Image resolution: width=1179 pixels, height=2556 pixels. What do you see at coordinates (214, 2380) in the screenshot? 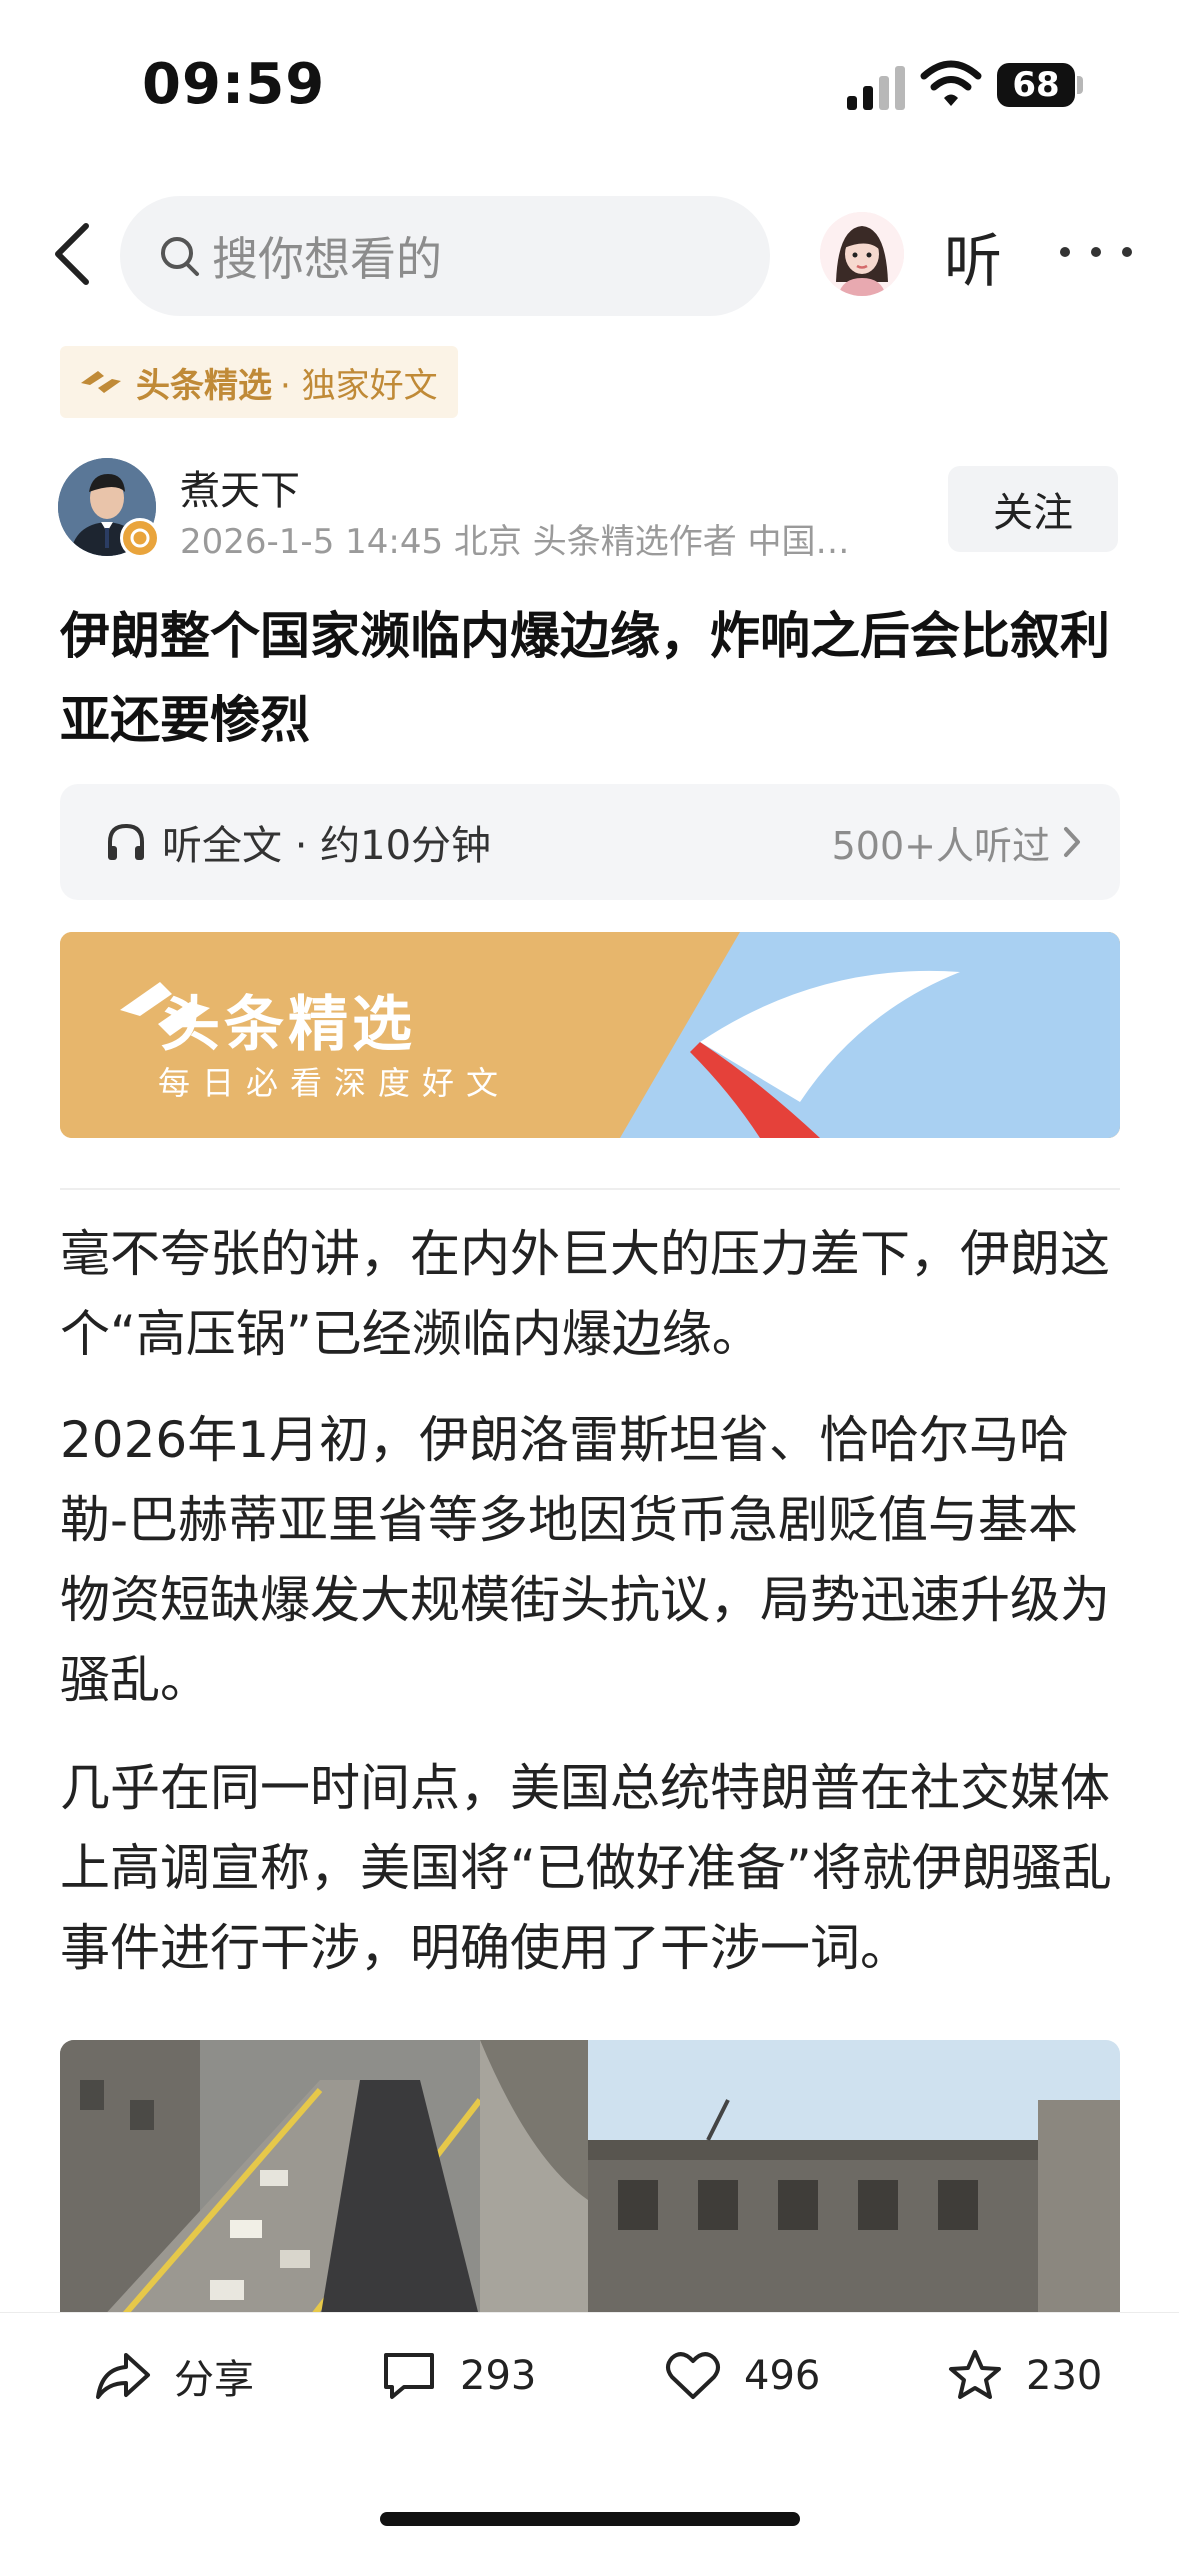
I see `share-label: 分享` at bounding box center [214, 2380].